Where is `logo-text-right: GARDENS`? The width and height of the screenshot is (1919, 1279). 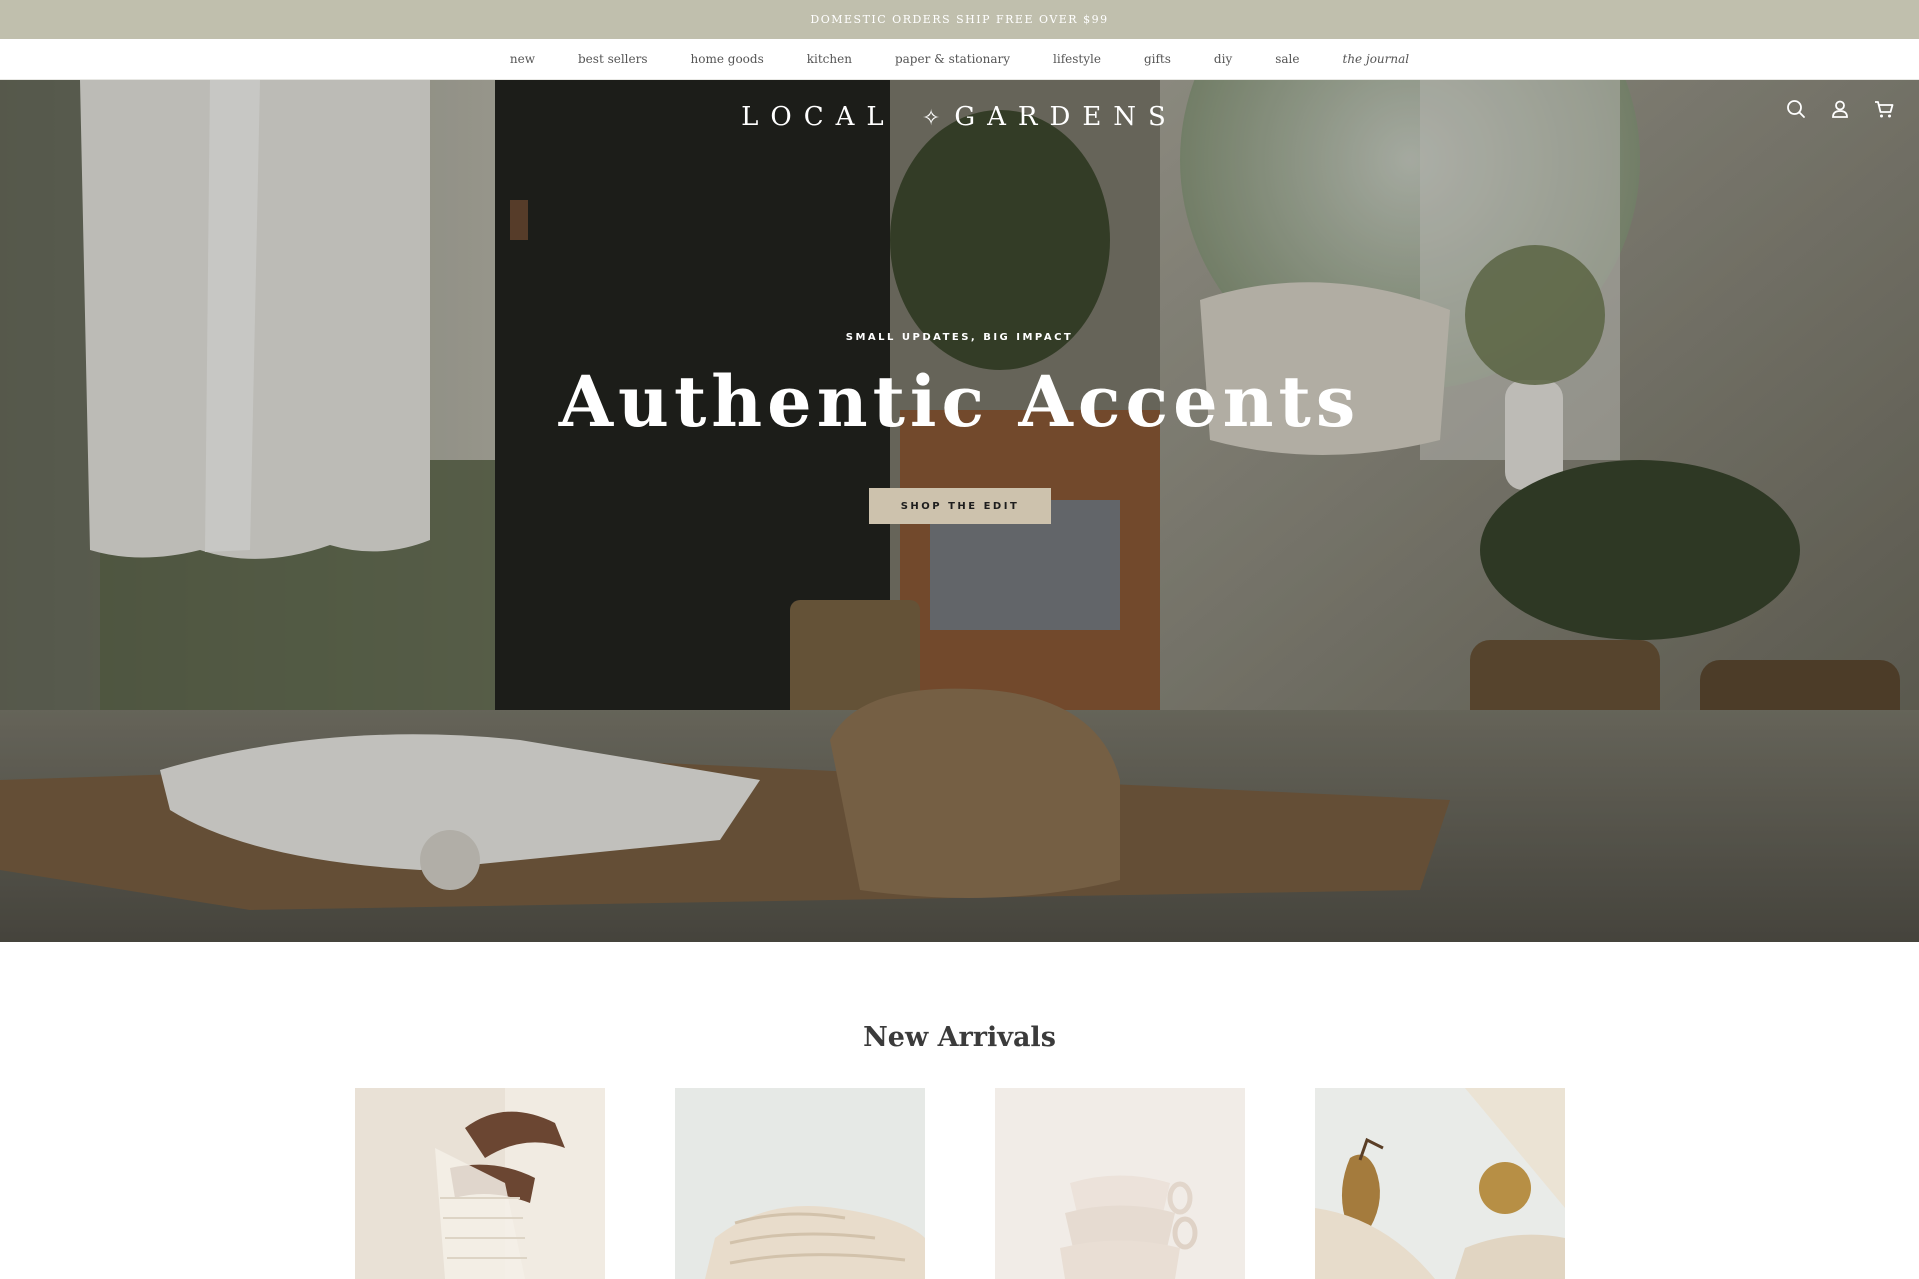
logo-text-right: GARDENS is located at coordinates (1066, 117).